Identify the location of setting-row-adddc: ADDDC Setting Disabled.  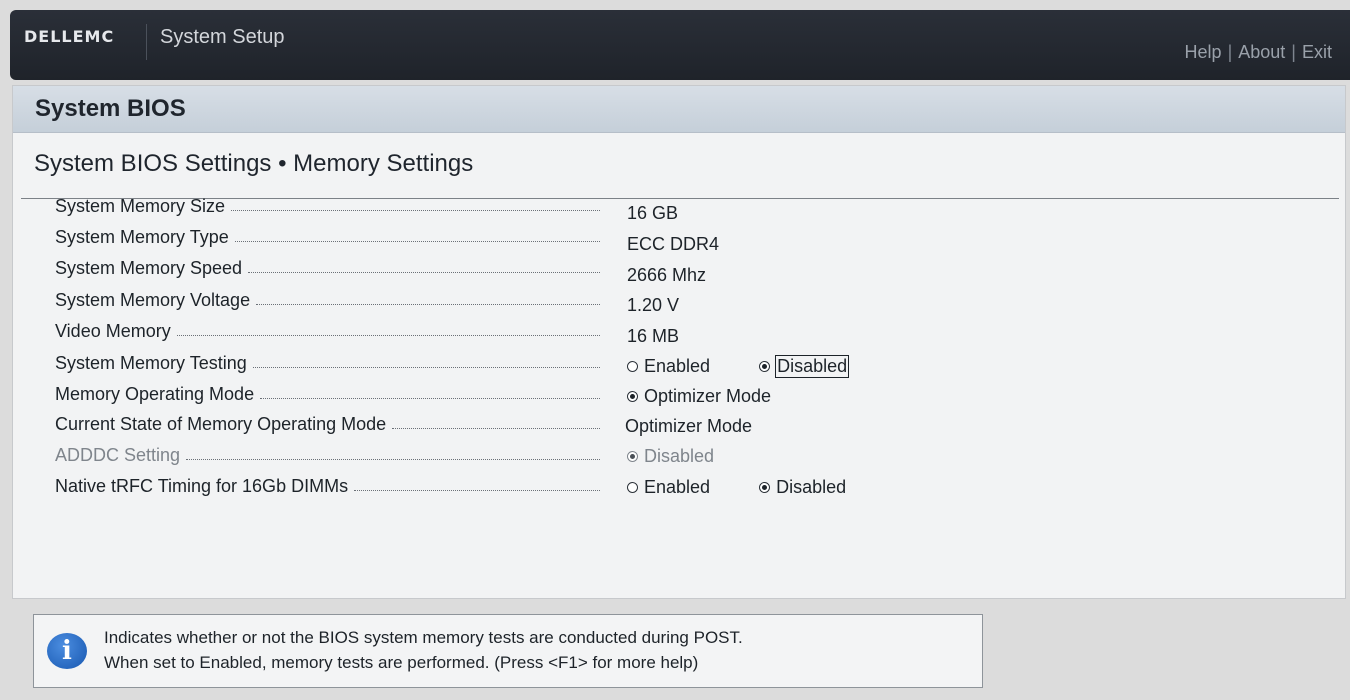
(605, 458).